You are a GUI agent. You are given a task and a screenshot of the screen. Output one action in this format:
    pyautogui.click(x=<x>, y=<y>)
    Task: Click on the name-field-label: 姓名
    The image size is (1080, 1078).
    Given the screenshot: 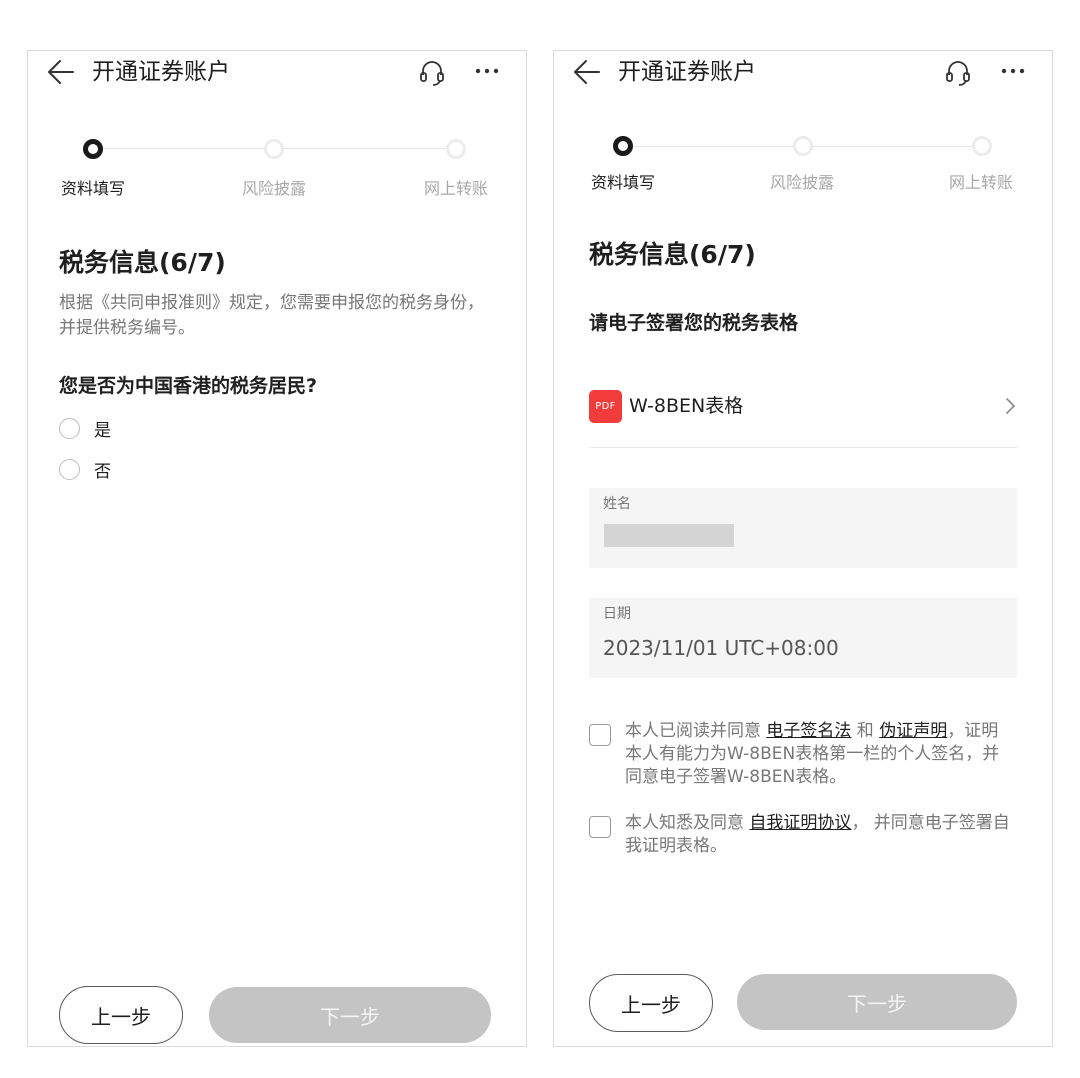 What is the action you would take?
    pyautogui.click(x=617, y=504)
    